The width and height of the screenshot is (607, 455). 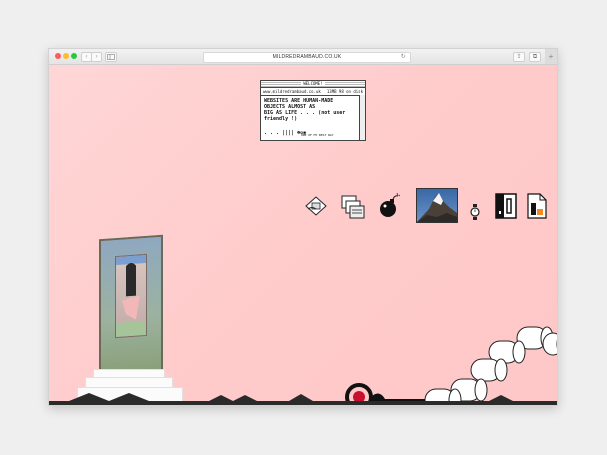 I want to click on matterhorn-image, so click(x=437, y=205).